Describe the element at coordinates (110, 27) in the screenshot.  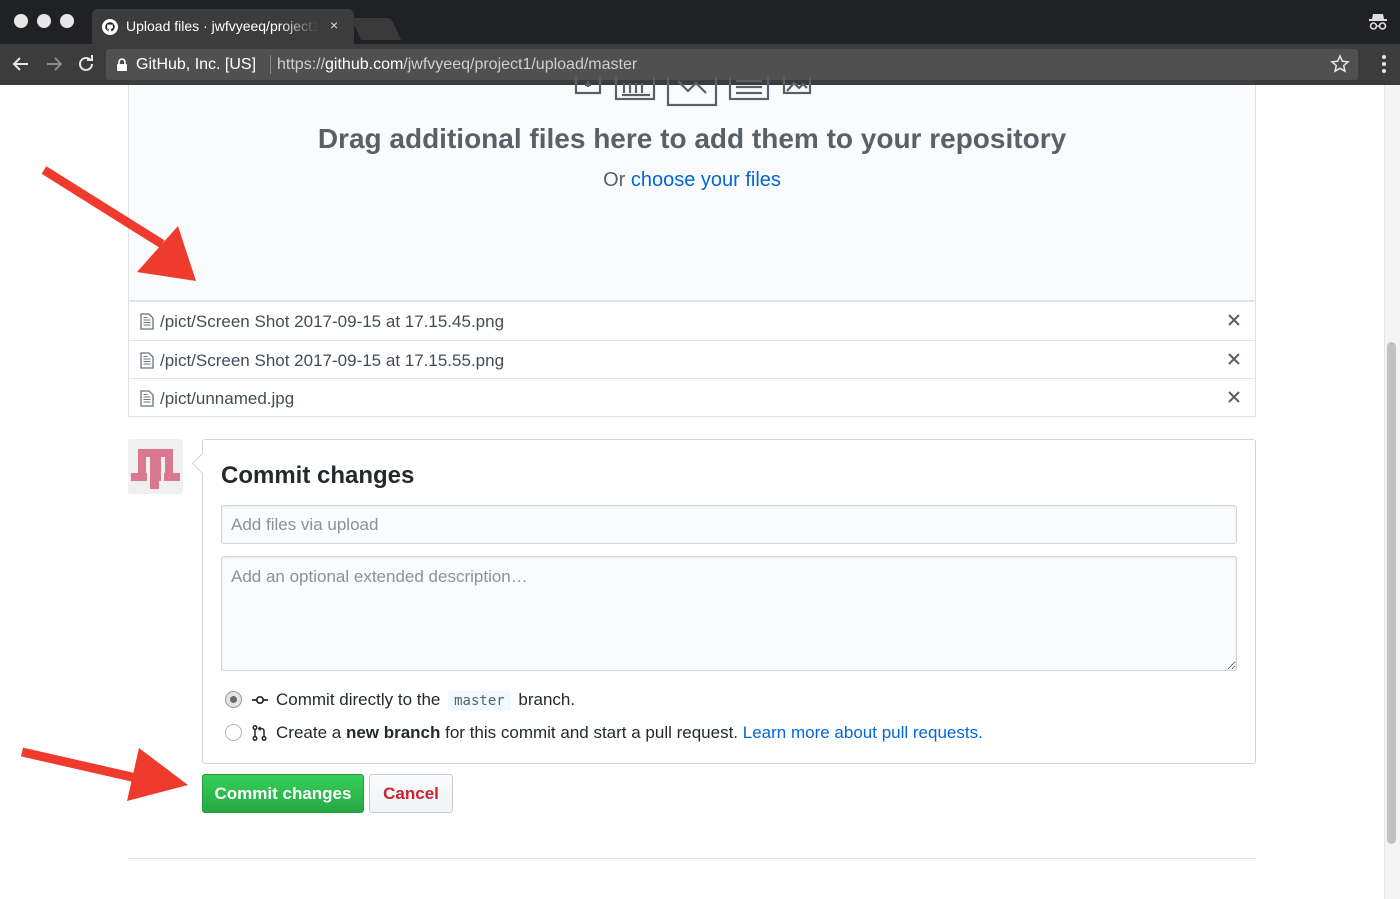
I see `github-favicon-icon` at that location.